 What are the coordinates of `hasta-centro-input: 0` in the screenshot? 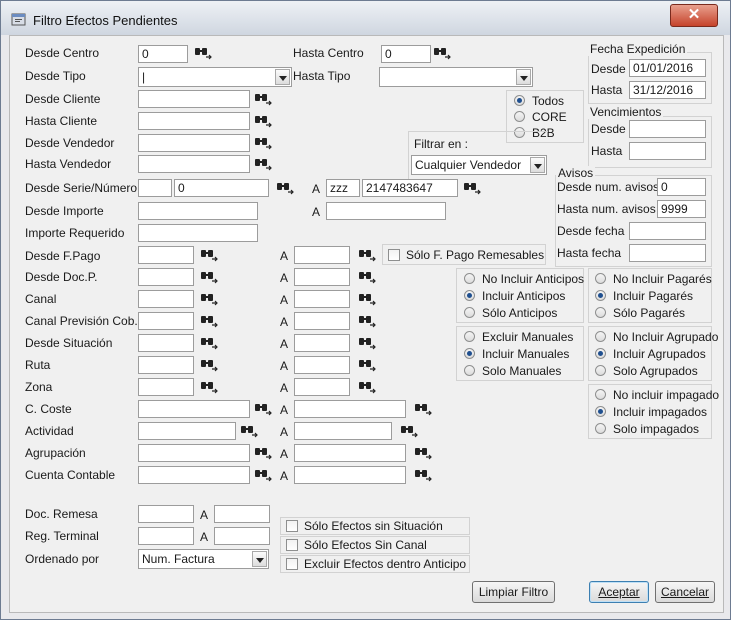 It's located at (406, 54).